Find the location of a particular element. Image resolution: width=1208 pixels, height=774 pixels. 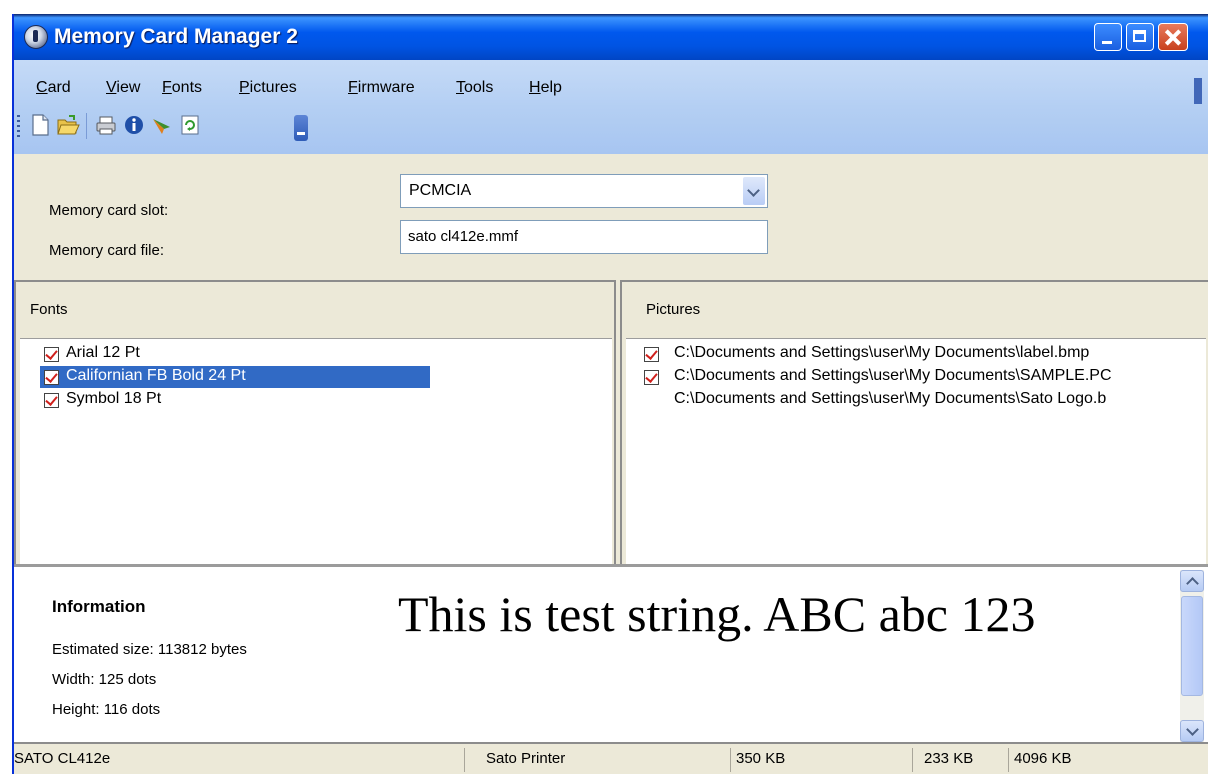

memory-card-slot-select: PCMCIA is located at coordinates (584, 191).